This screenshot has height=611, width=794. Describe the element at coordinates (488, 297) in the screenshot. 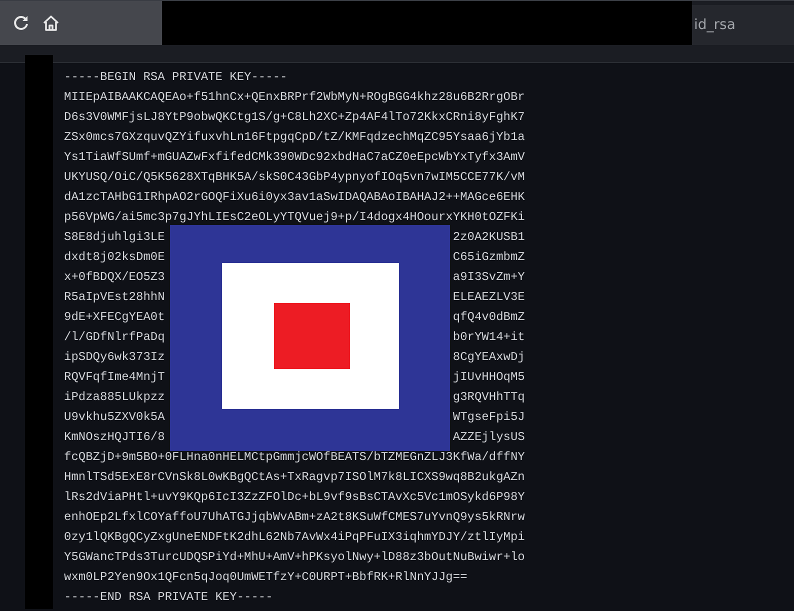

I see `key-line-fragment: ELEAEZLV3E` at that location.